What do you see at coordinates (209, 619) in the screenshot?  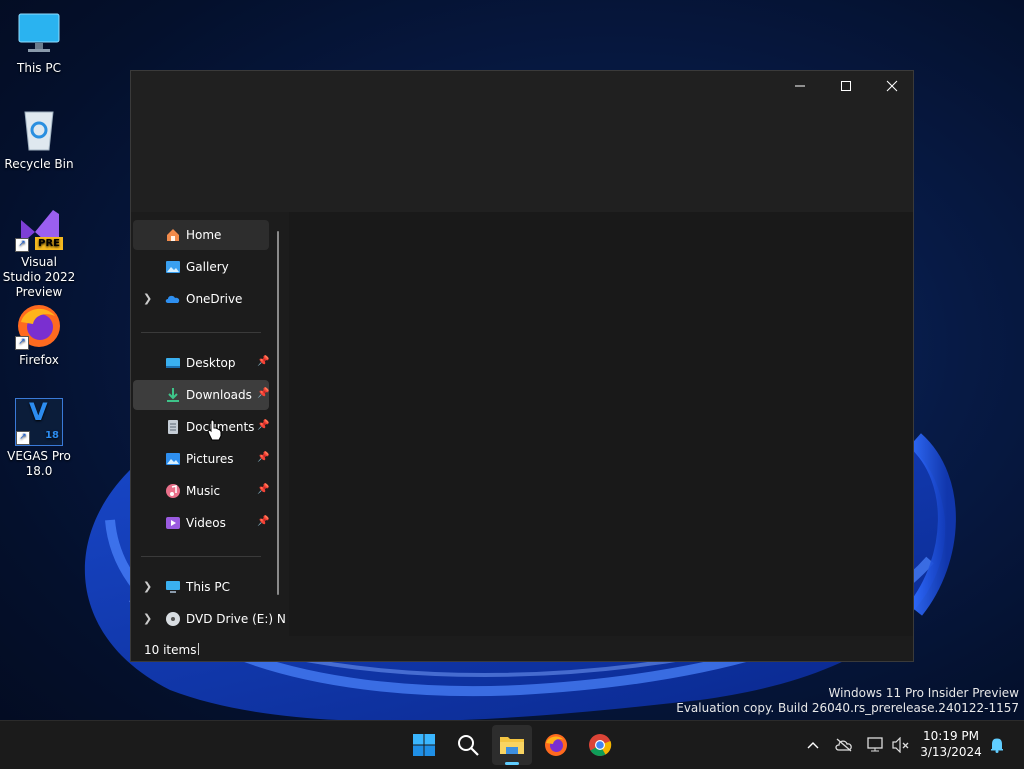 I see `nav-item-dvd-drive: ❯ DVD Drive (E:) N` at bounding box center [209, 619].